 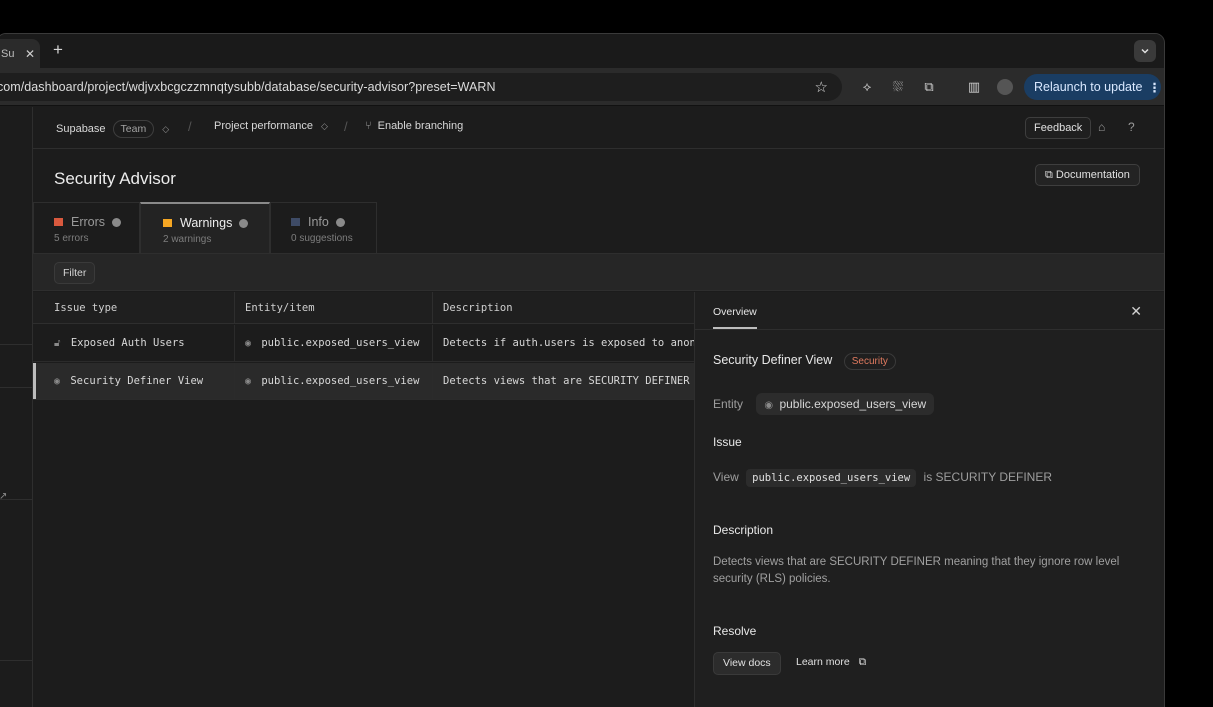 I want to click on tab-info: Info 0 suggestions, so click(x=323, y=227).